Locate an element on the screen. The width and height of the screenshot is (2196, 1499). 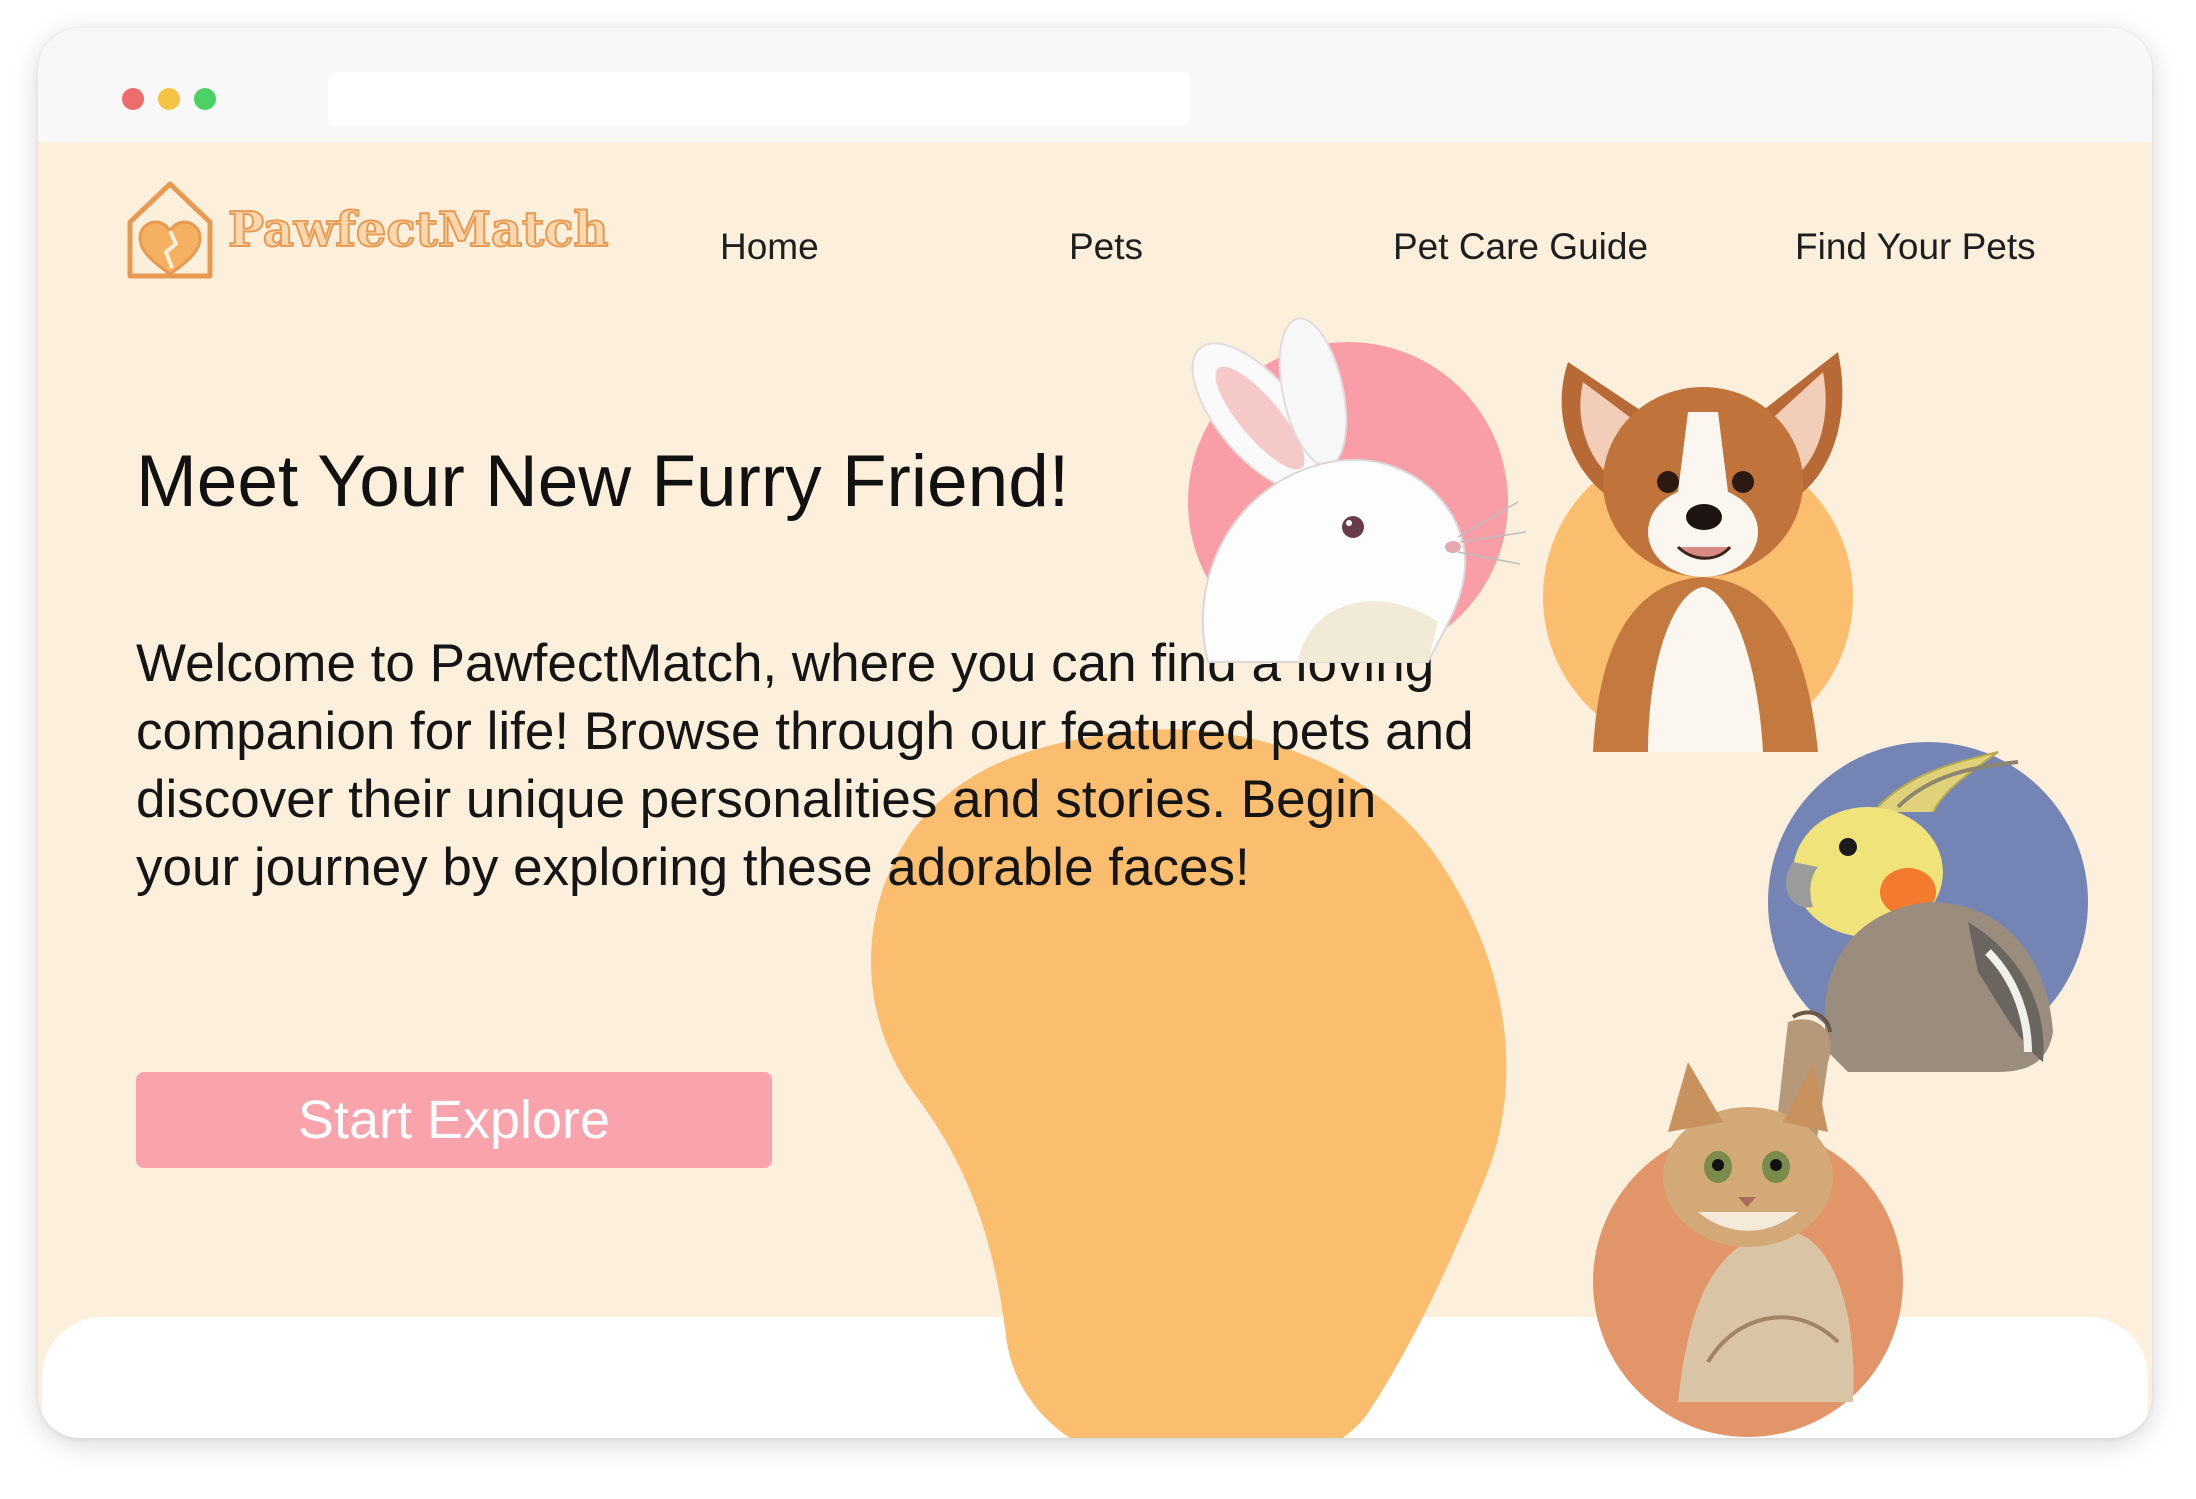
minimize-window-dot is located at coordinates (169, 99).